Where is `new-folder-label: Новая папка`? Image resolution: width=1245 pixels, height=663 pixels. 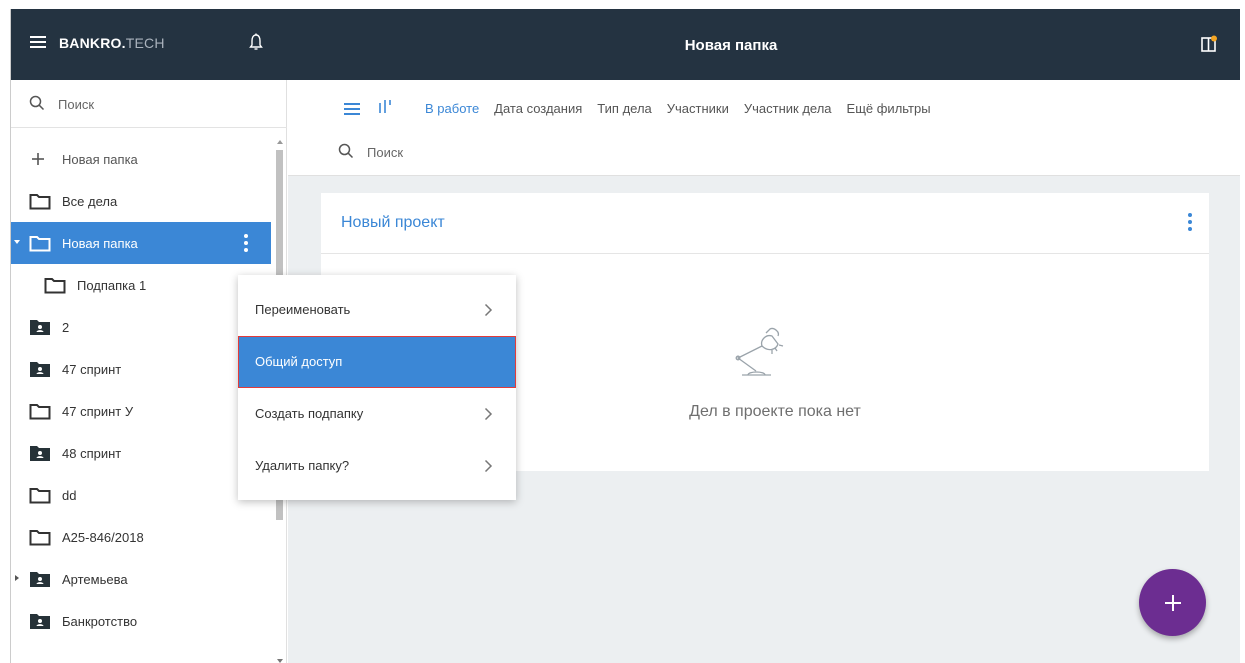 new-folder-label: Новая папка is located at coordinates (100, 159).